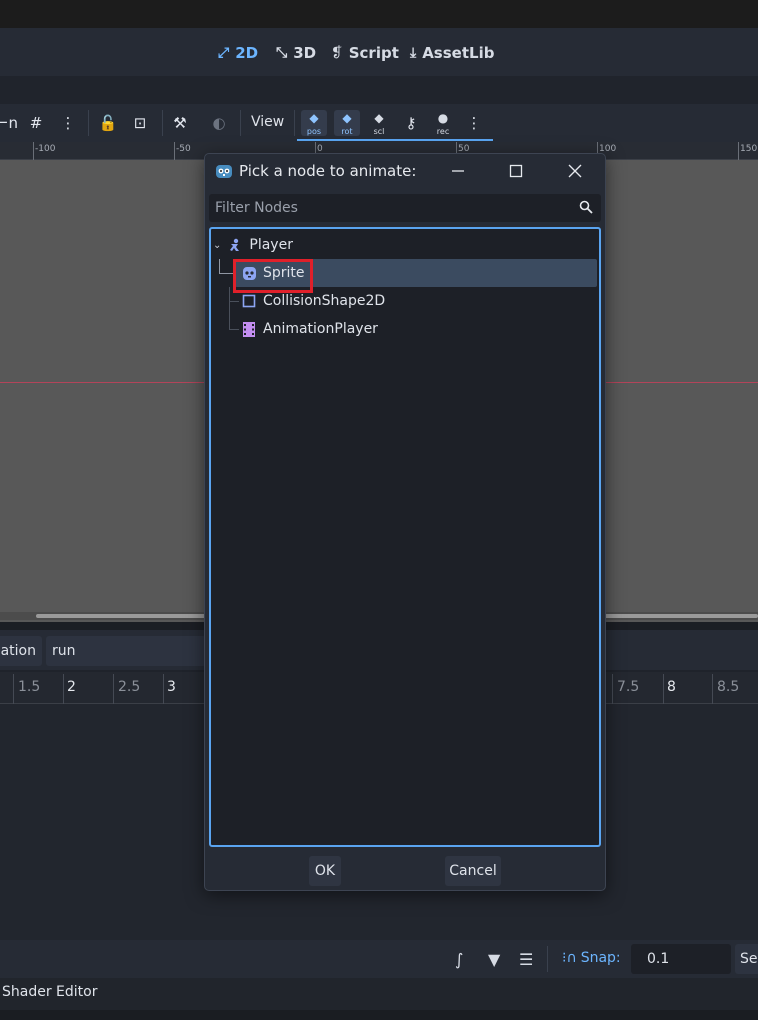 The height and width of the screenshot is (1020, 758). Describe the element at coordinates (68, 123) in the screenshot. I see `more-options-icon: ⋮` at that location.